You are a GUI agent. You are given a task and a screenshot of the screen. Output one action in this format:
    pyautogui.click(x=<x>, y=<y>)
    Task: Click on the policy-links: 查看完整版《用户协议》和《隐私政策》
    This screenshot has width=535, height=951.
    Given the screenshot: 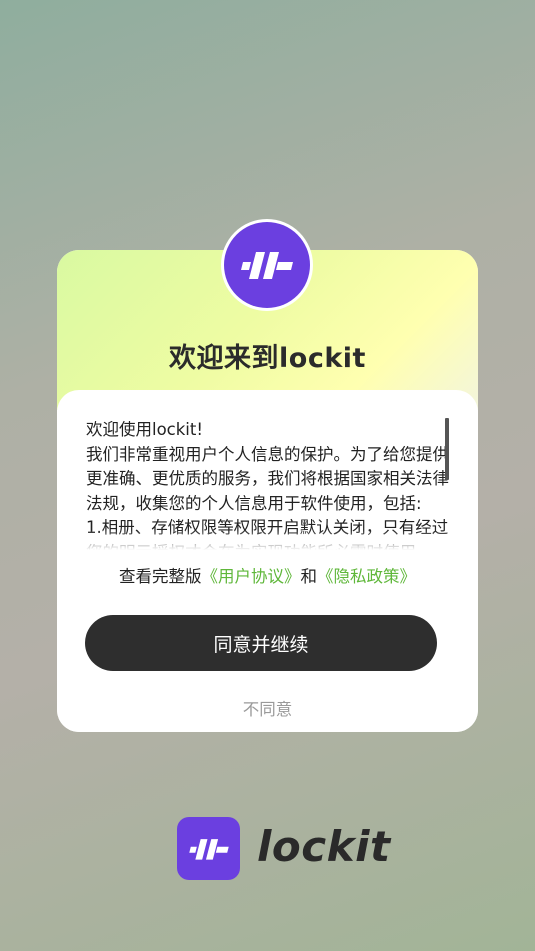 What is the action you would take?
    pyautogui.click(x=267, y=575)
    